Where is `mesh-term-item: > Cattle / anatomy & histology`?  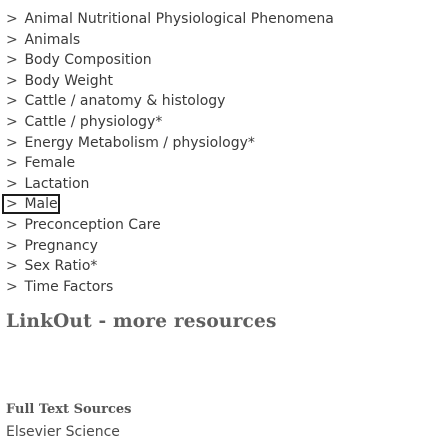 mesh-term-item: > Cattle / anatomy & histology is located at coordinates (167, 101).